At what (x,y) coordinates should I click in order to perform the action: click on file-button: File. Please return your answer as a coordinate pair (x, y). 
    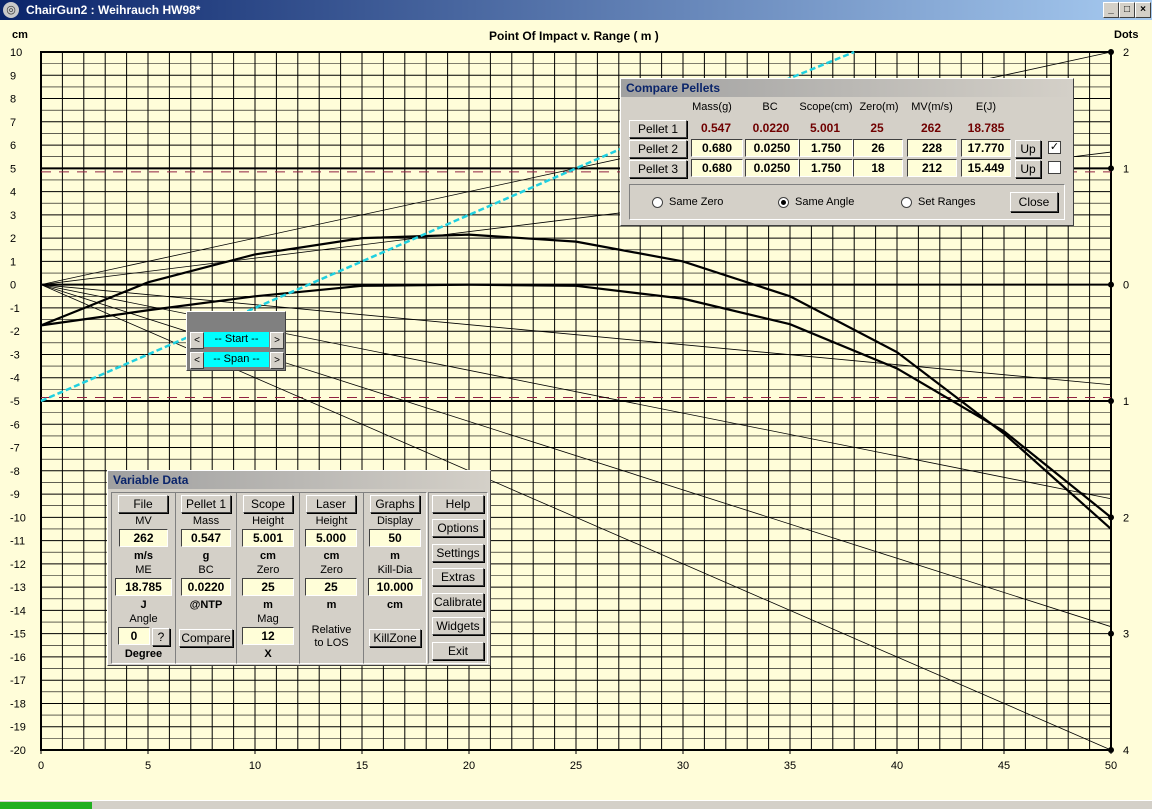
    Looking at the image, I should click on (143, 504).